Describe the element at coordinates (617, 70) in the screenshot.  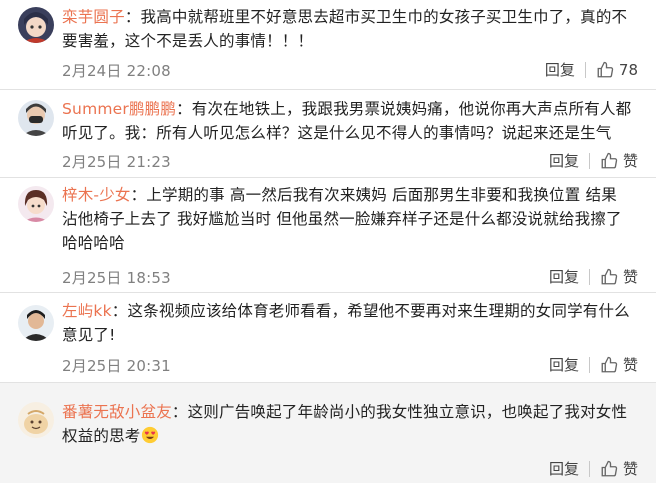
I see `like-button: 78` at that location.